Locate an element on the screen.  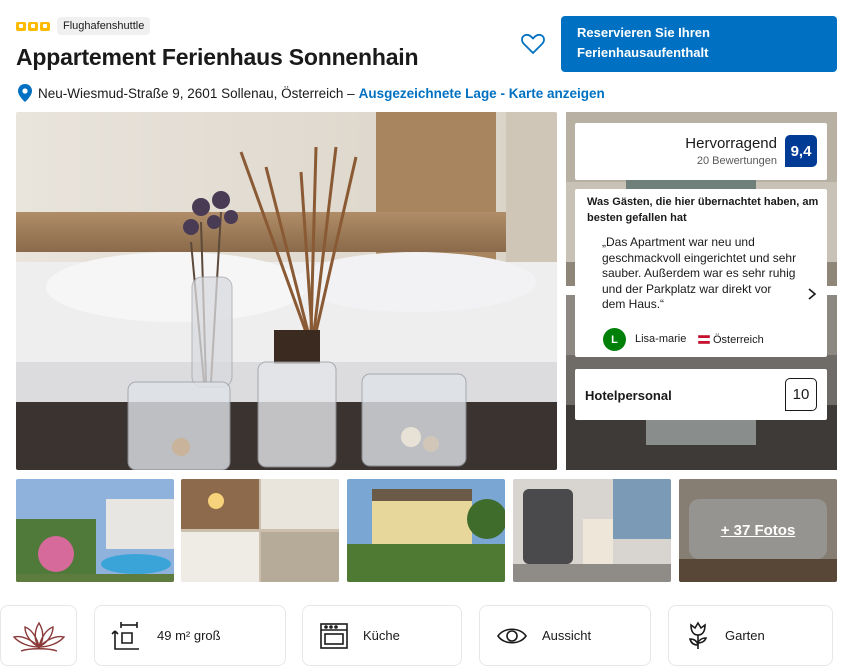
facility-view: Aussicht is located at coordinates (565, 635).